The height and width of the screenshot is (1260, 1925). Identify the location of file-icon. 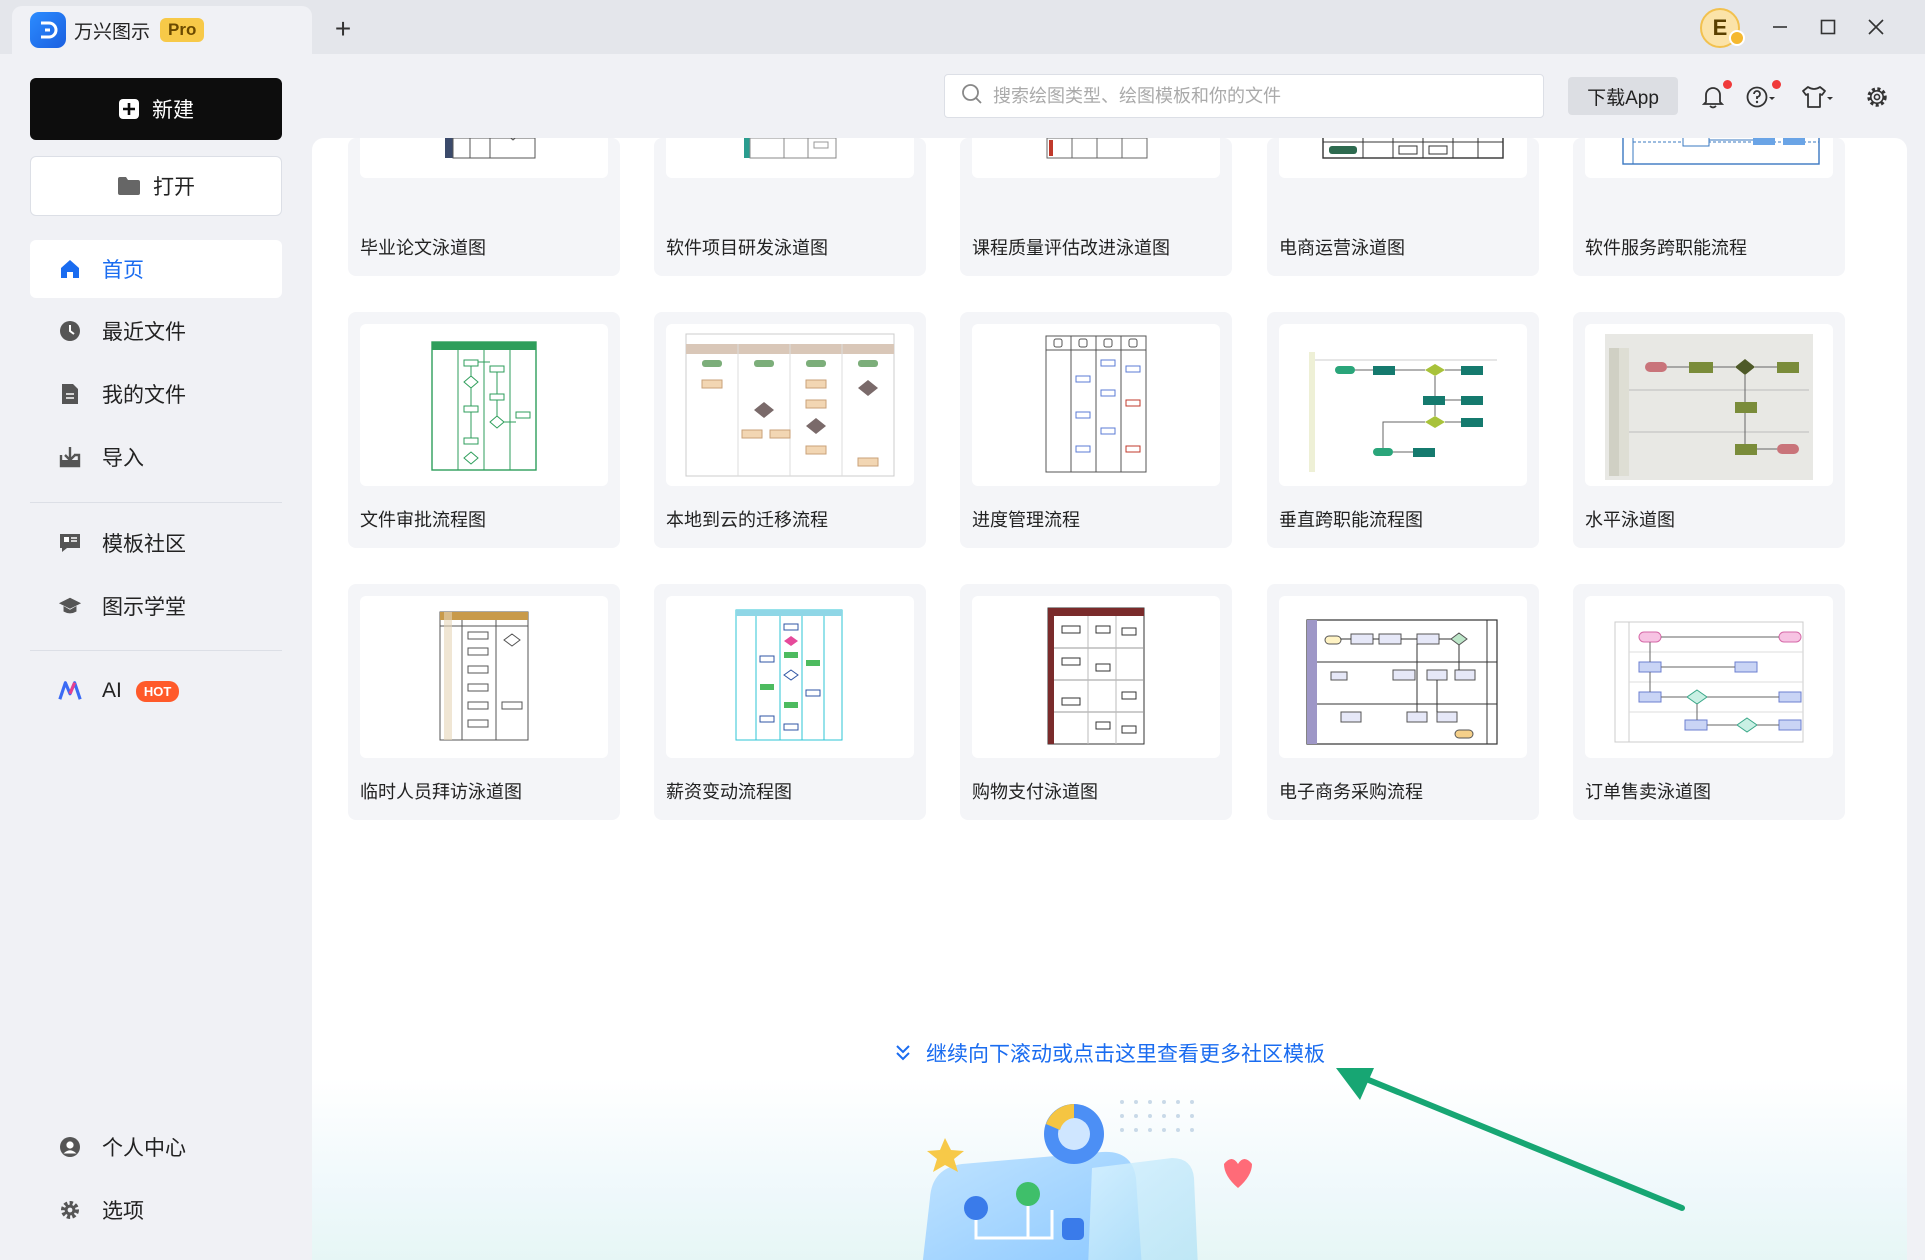
(70, 394).